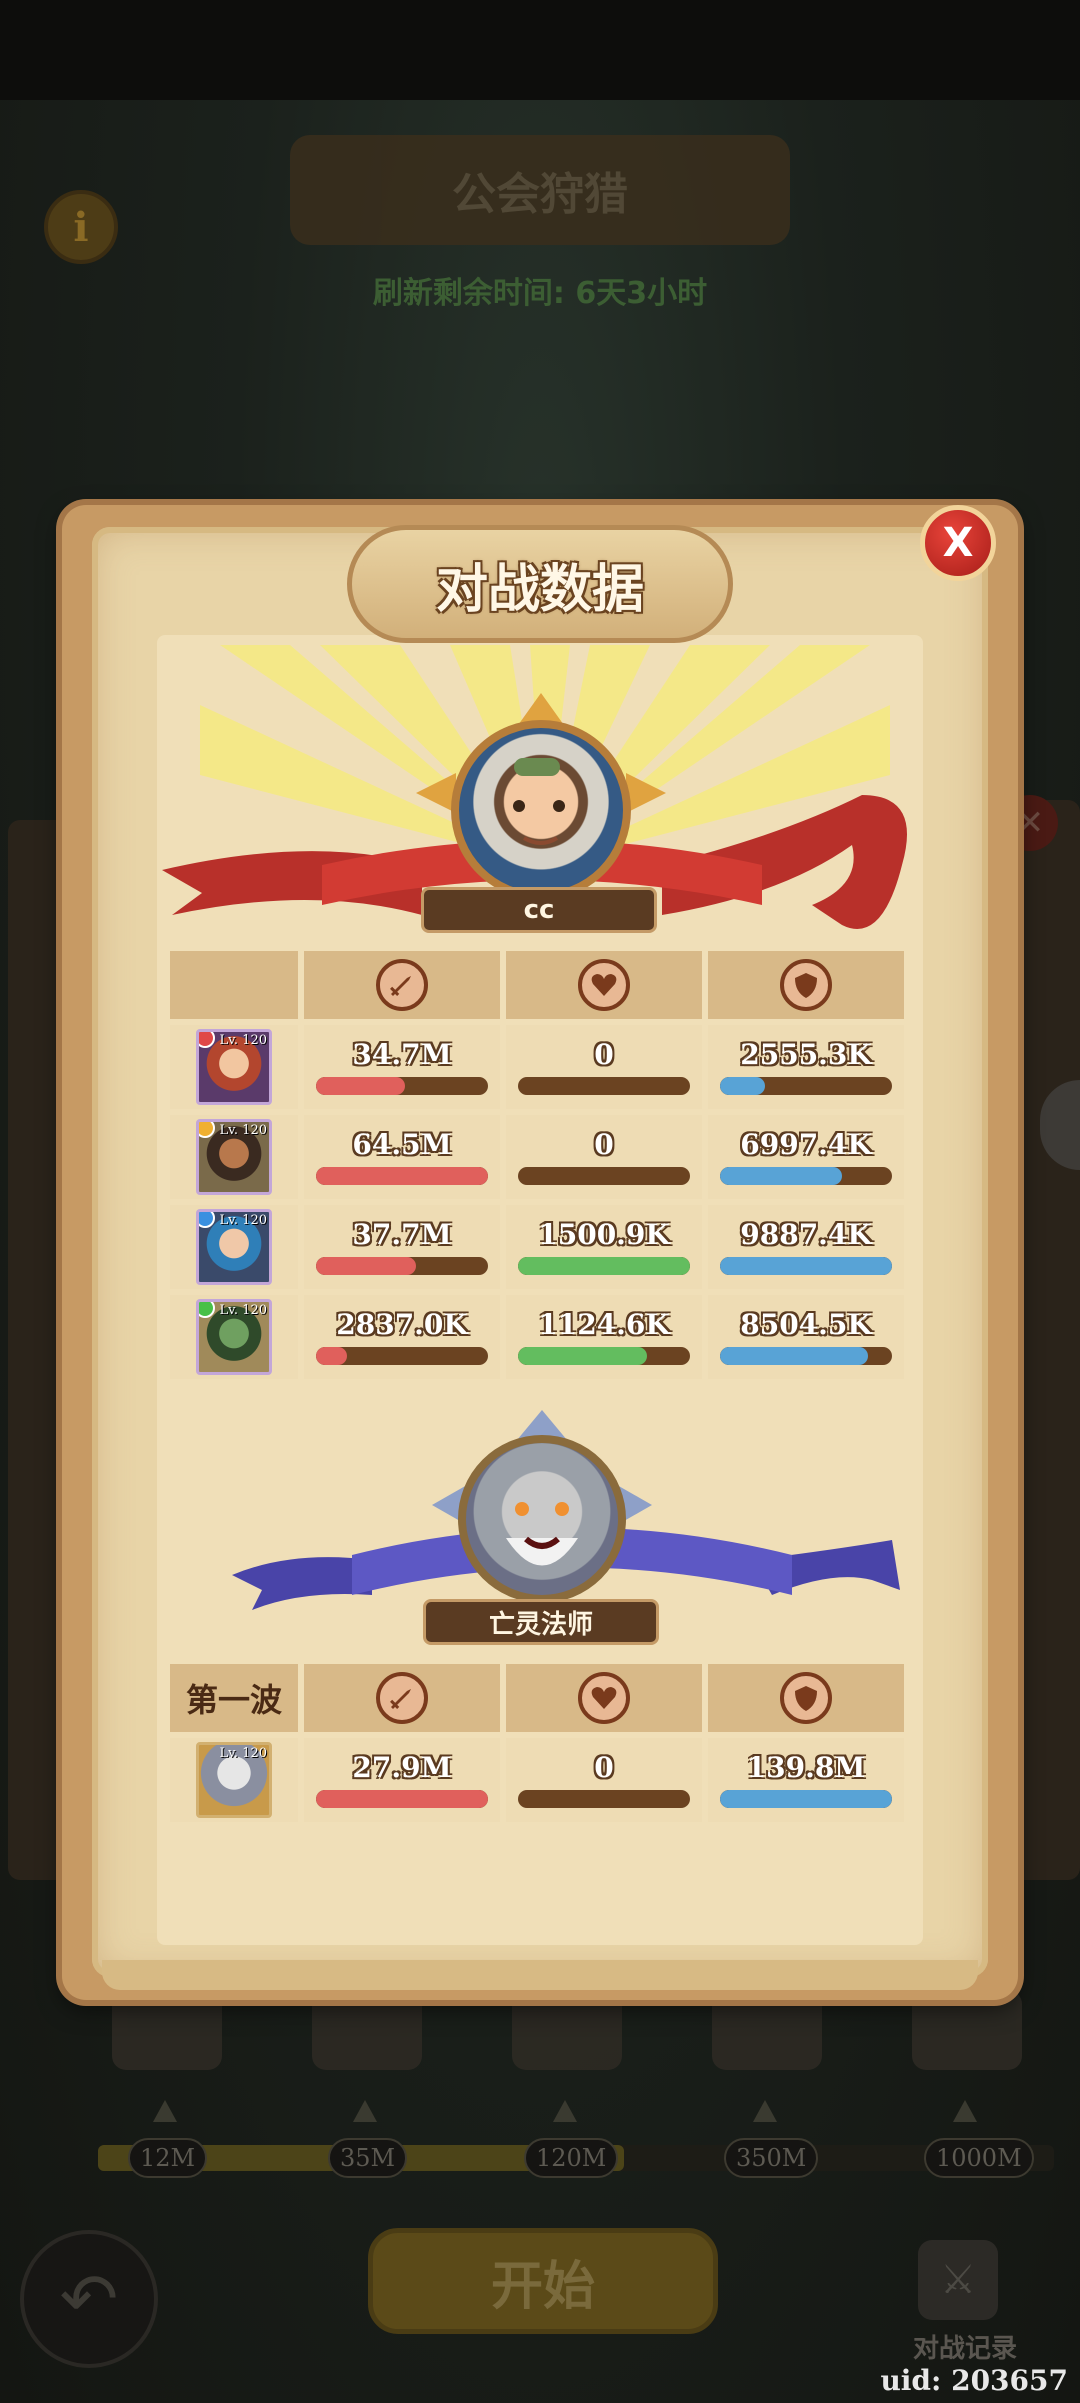 Image resolution: width=1080 pixels, height=2403 pixels. What do you see at coordinates (771, 2158) in the screenshot?
I see `milestone-label: 350M` at bounding box center [771, 2158].